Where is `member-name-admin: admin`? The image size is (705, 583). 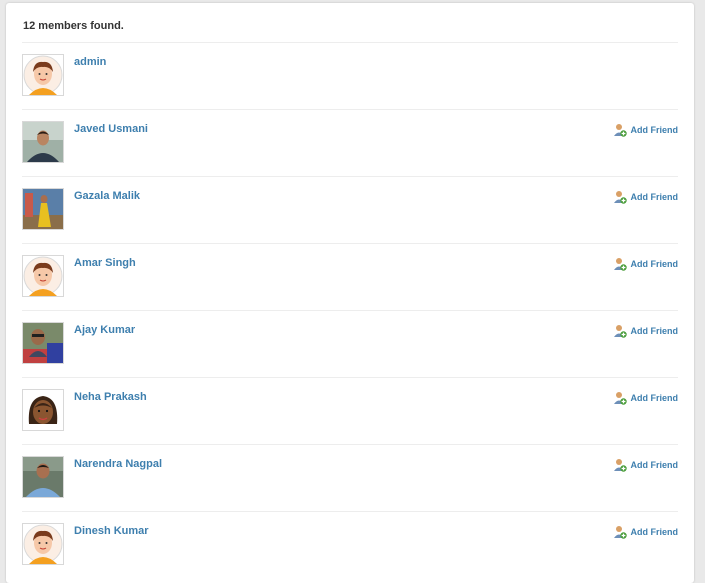 member-name-admin: admin is located at coordinates (90, 62).